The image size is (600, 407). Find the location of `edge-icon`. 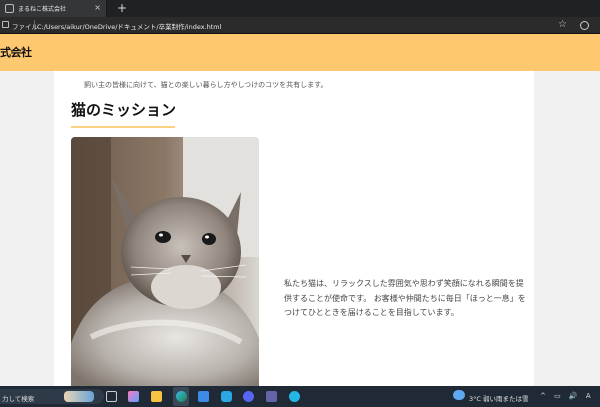

edge-icon is located at coordinates (181, 396).